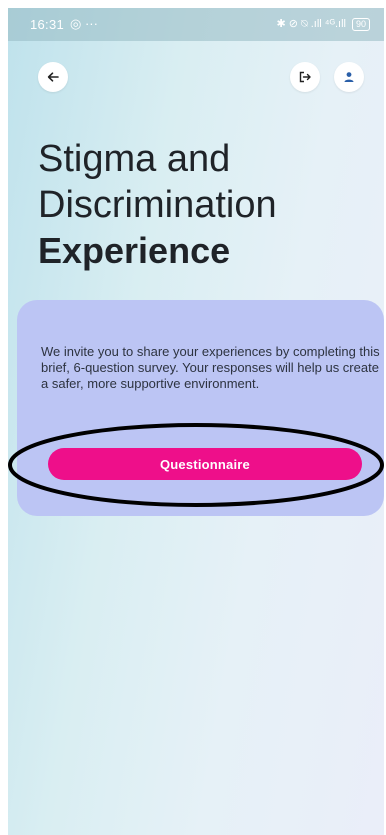  Describe the element at coordinates (360, 24) in the screenshot. I see `battery-icon: 90` at that location.